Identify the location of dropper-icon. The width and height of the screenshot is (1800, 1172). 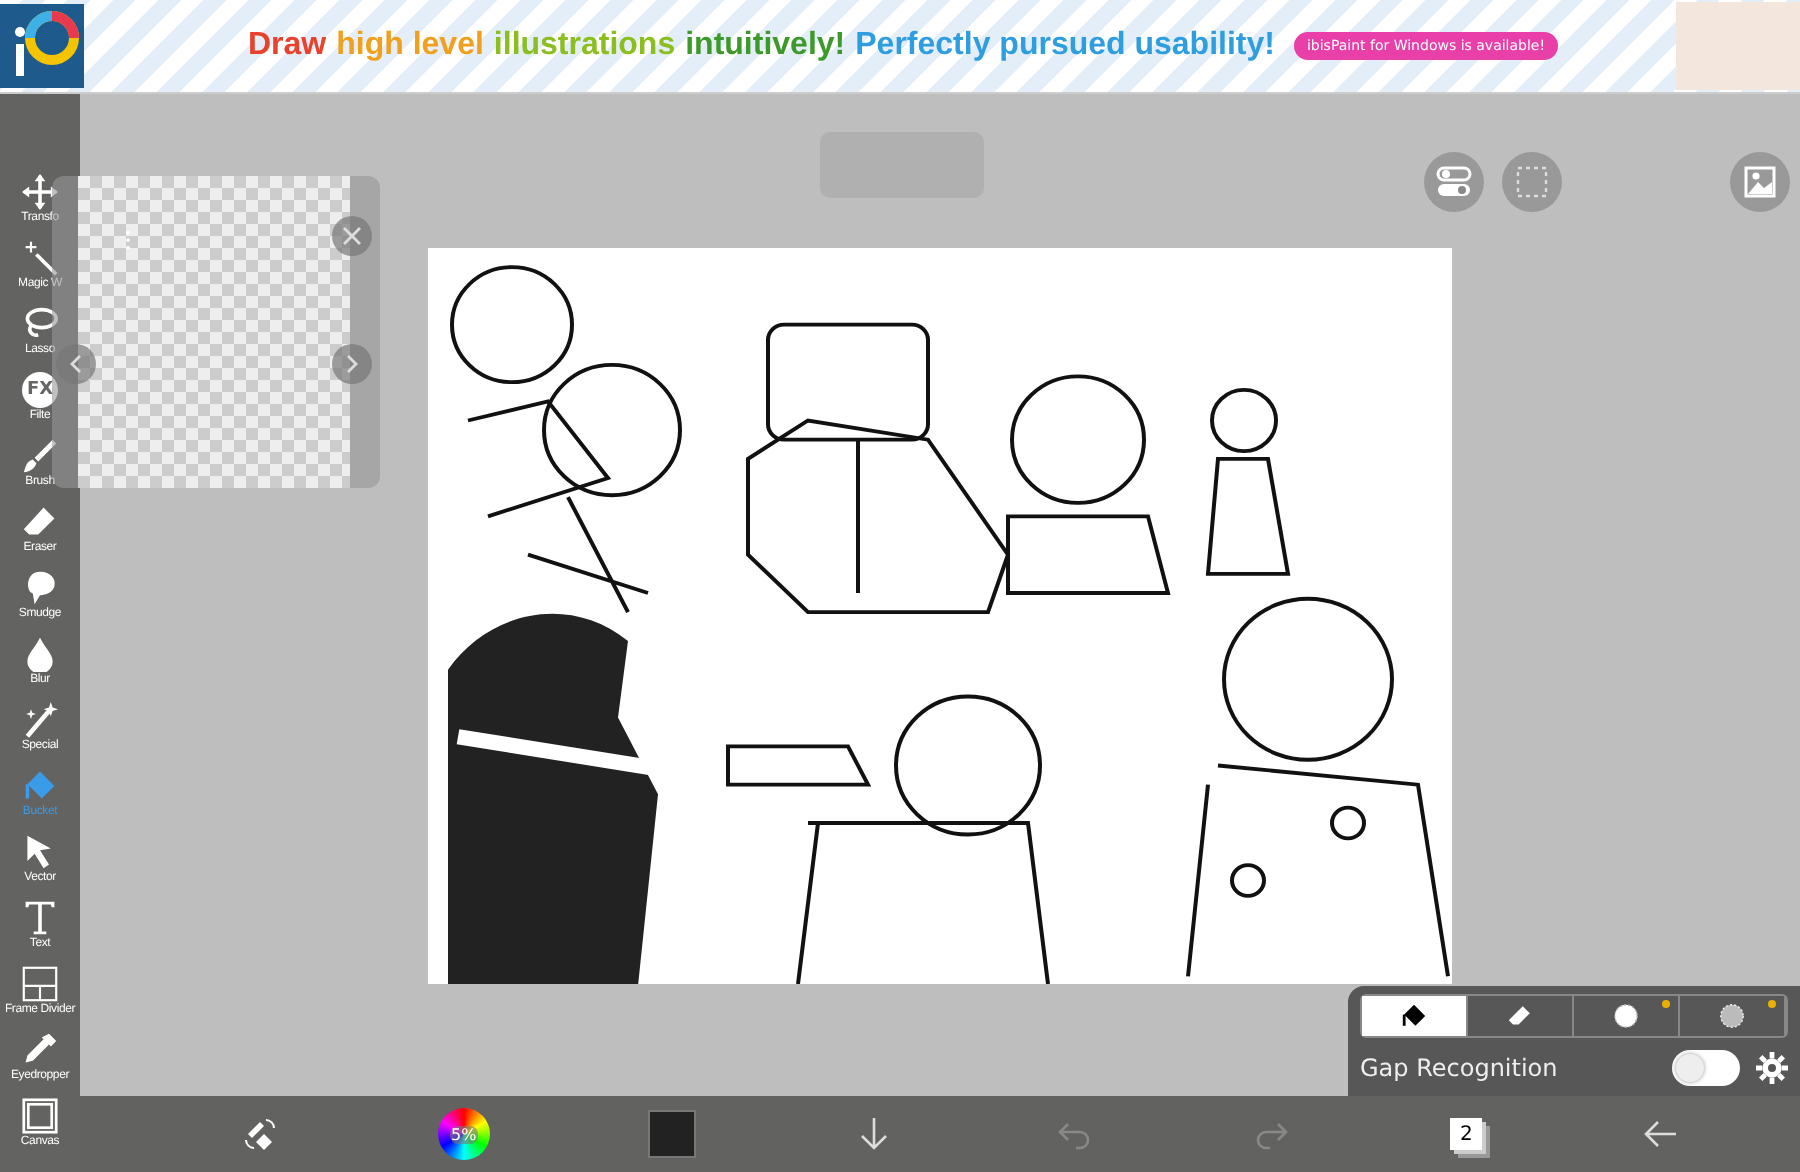
(40, 1050).